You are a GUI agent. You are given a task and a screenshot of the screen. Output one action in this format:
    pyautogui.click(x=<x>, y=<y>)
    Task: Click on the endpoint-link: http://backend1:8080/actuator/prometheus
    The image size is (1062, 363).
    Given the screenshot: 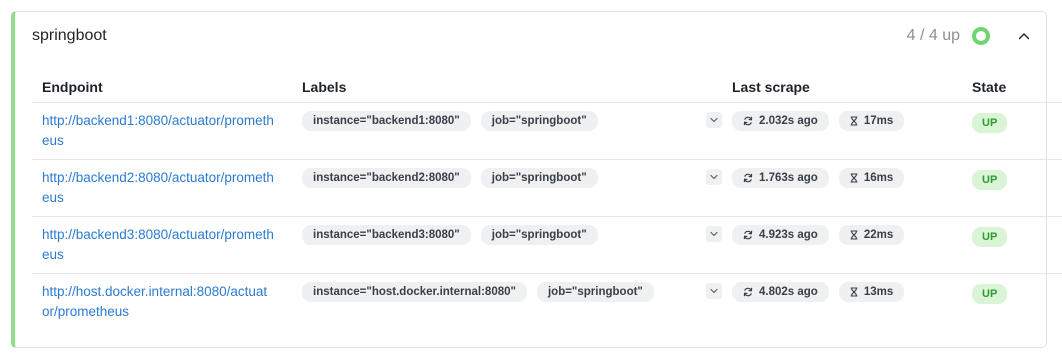 What is the action you would take?
    pyautogui.click(x=158, y=131)
    